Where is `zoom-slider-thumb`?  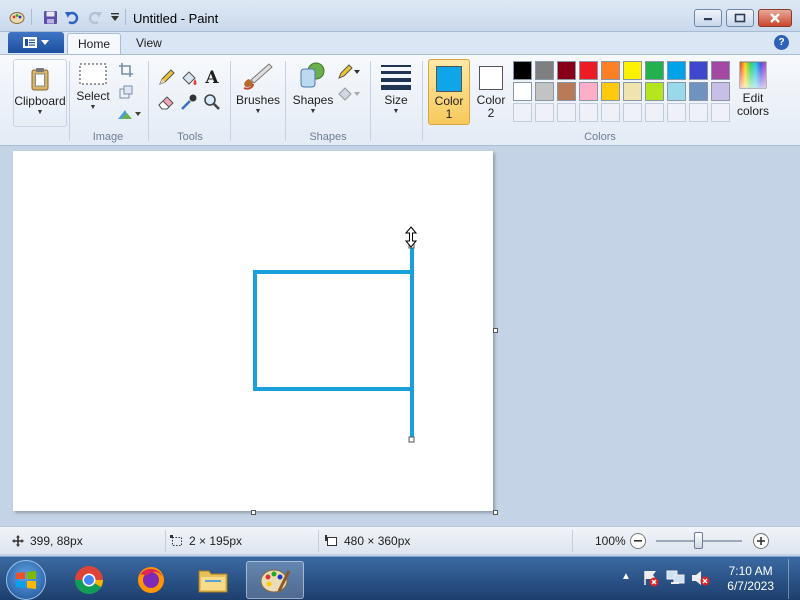 zoom-slider-thumb is located at coordinates (698, 540).